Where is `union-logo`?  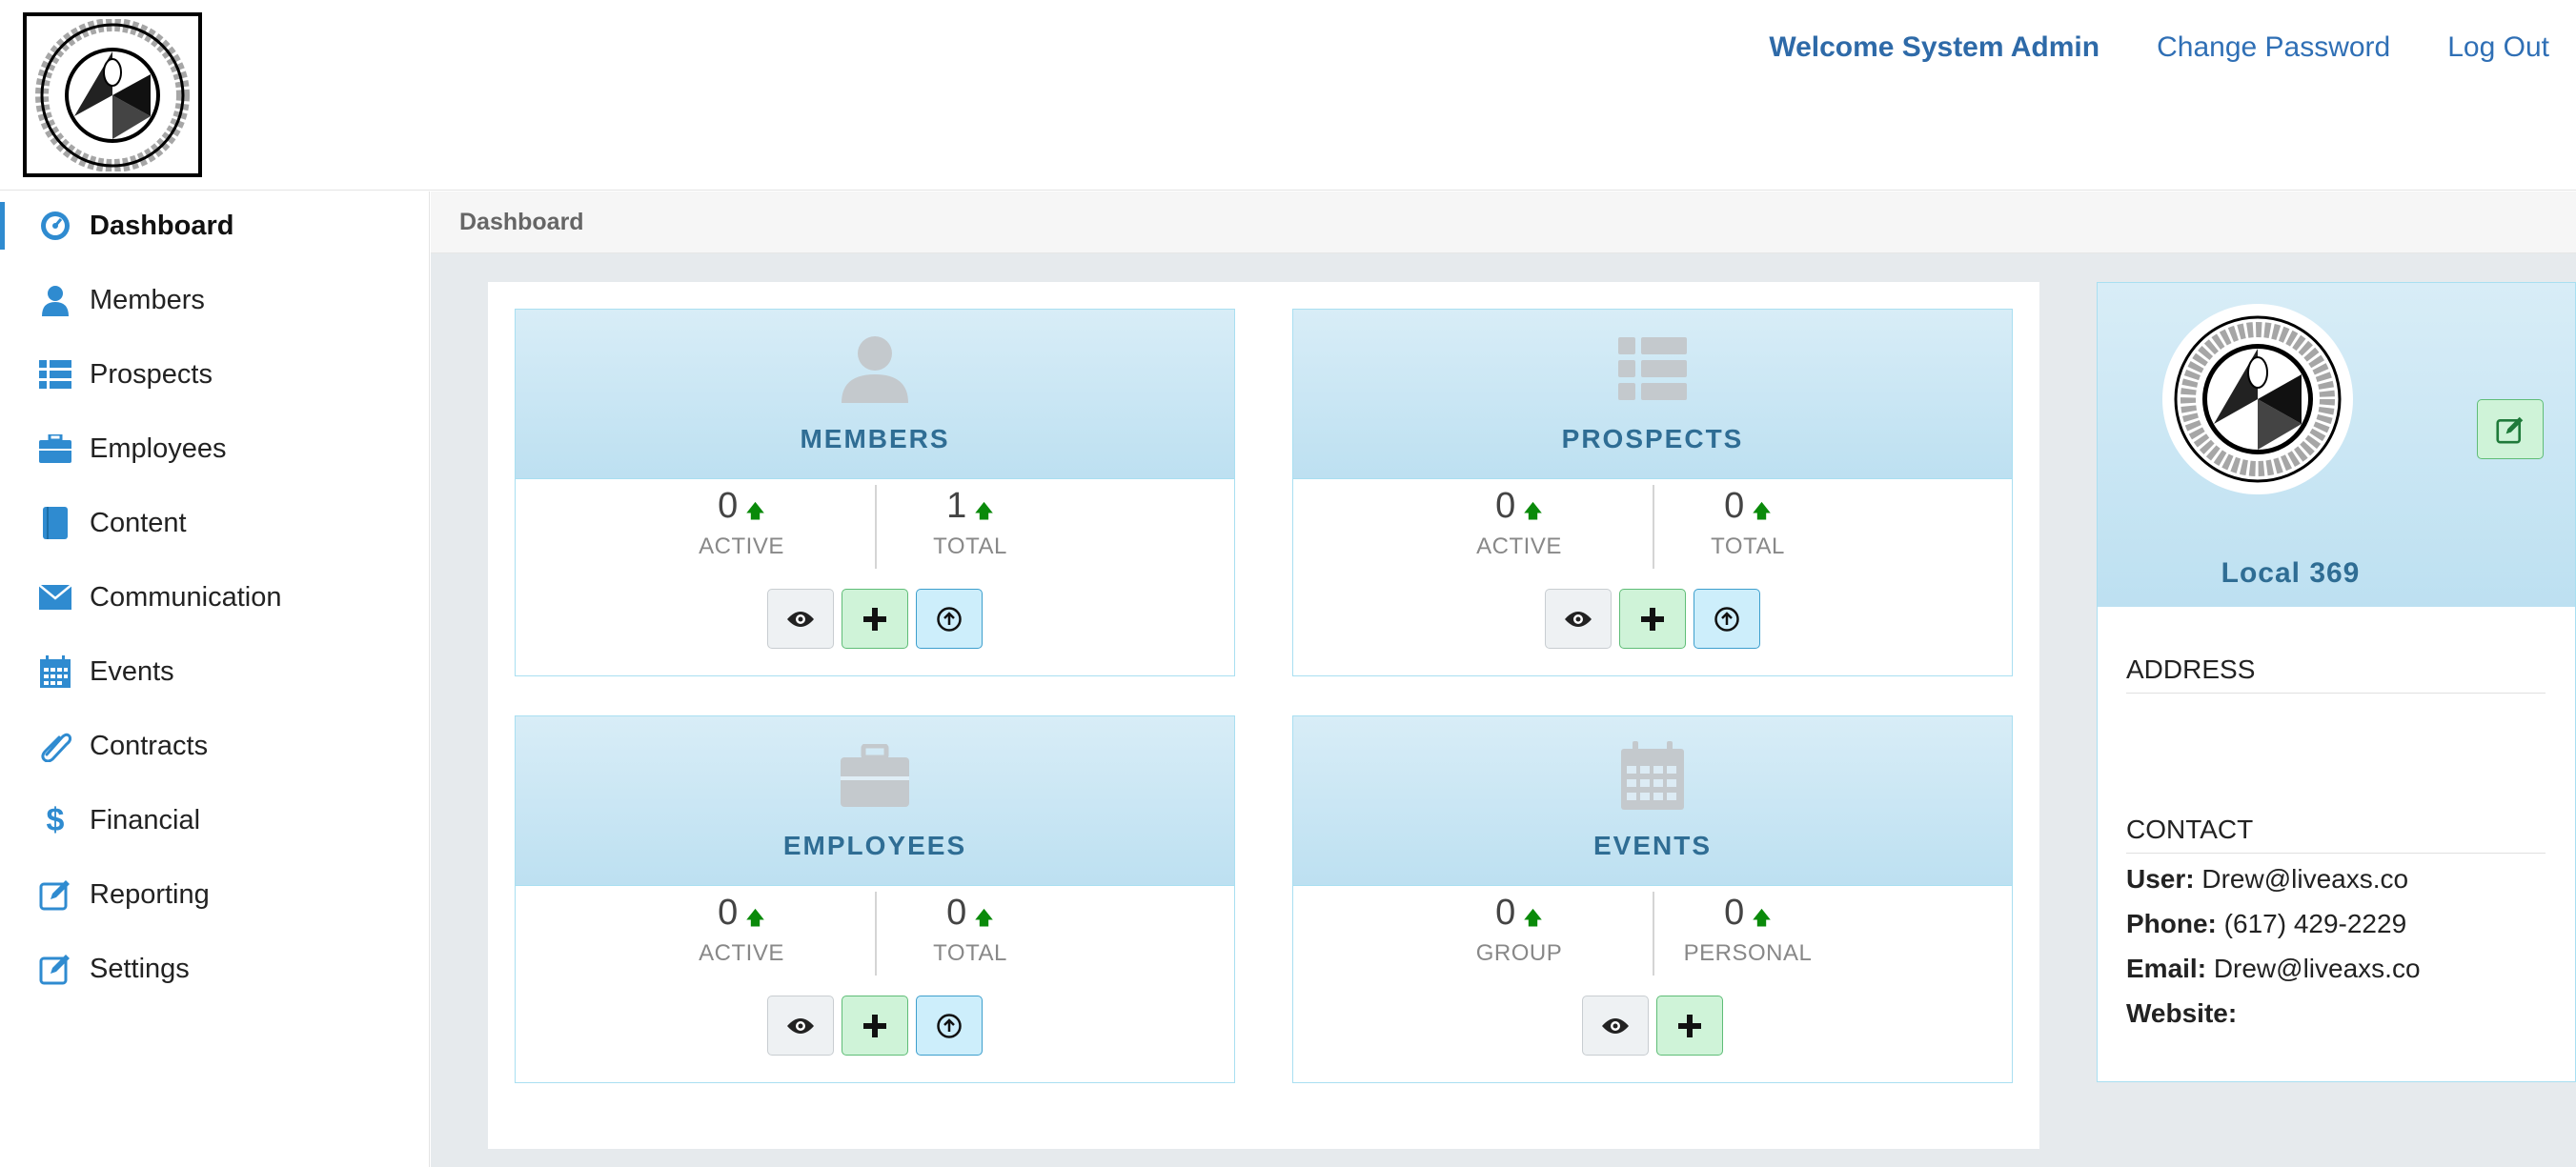
union-logo is located at coordinates (112, 94).